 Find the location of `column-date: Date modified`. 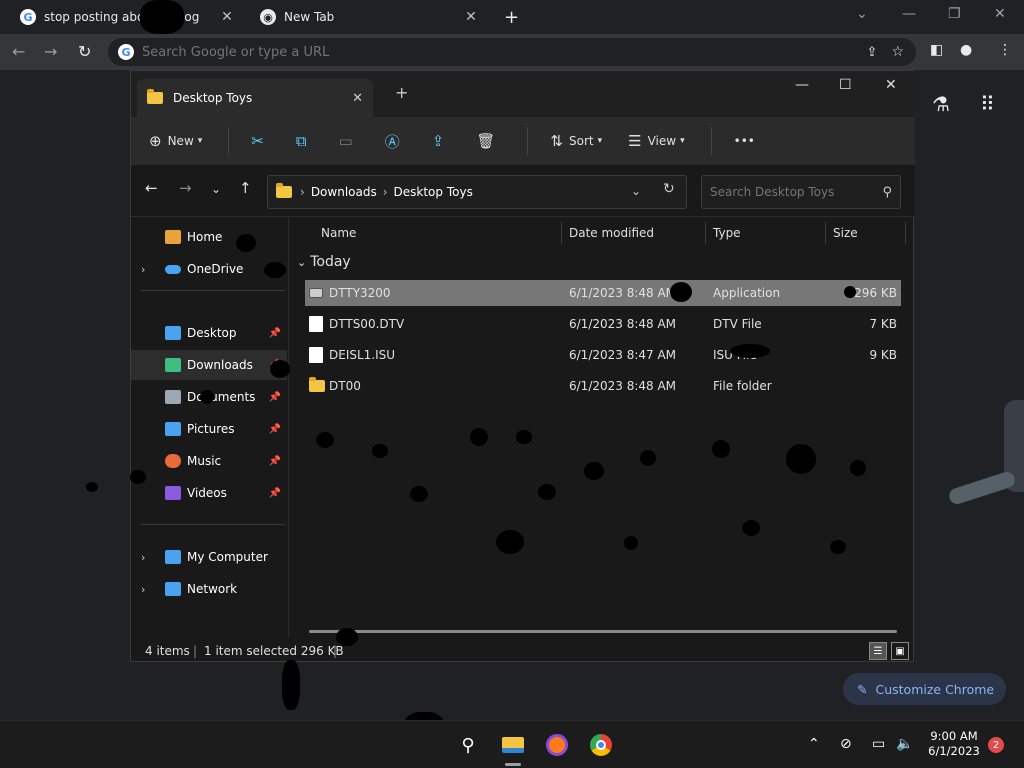

column-date: Date modified is located at coordinates (611, 233).